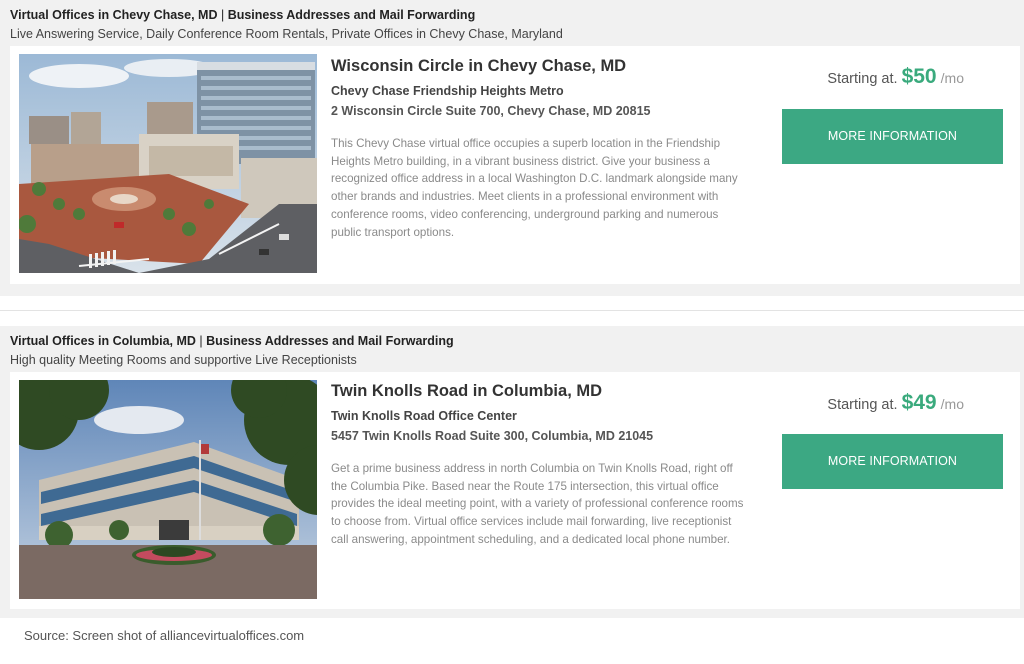 The width and height of the screenshot is (1024, 664). I want to click on office-title: Wisconsin Circle in Chevy Chase, MD, so click(478, 66).